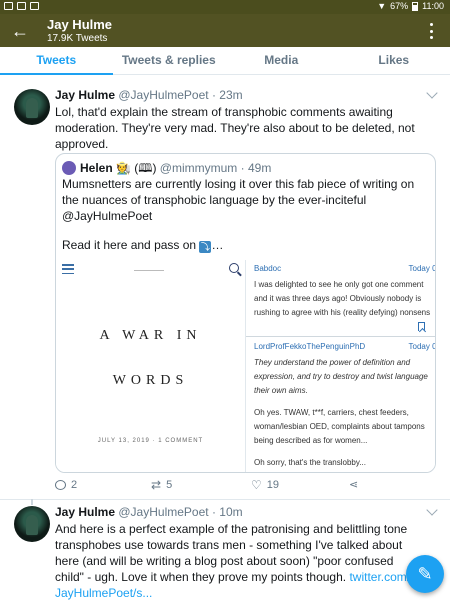 The width and height of the screenshot is (450, 600). What do you see at coordinates (198, 168) in the screenshot?
I see `quoted-author-handle: @mimmymum` at bounding box center [198, 168].